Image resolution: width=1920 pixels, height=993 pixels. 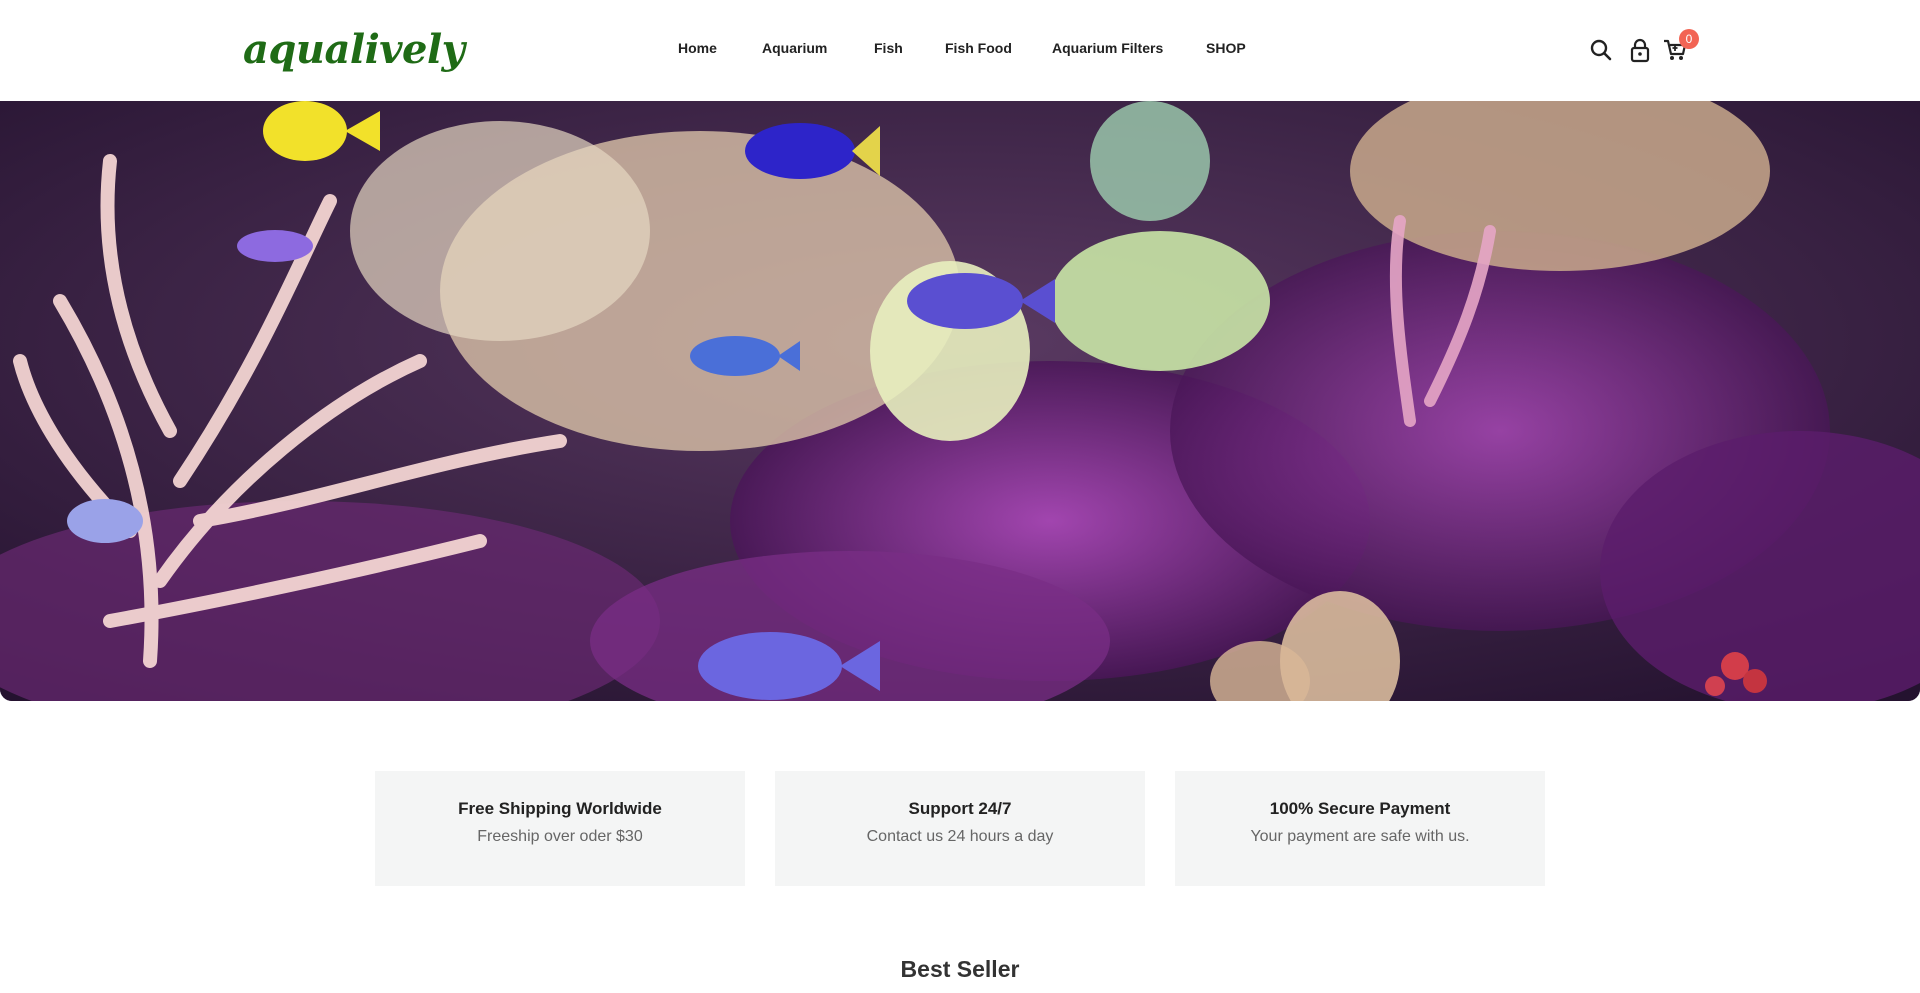 I want to click on feature-subtitle: Contact us 24 hours a day, so click(x=960, y=836).